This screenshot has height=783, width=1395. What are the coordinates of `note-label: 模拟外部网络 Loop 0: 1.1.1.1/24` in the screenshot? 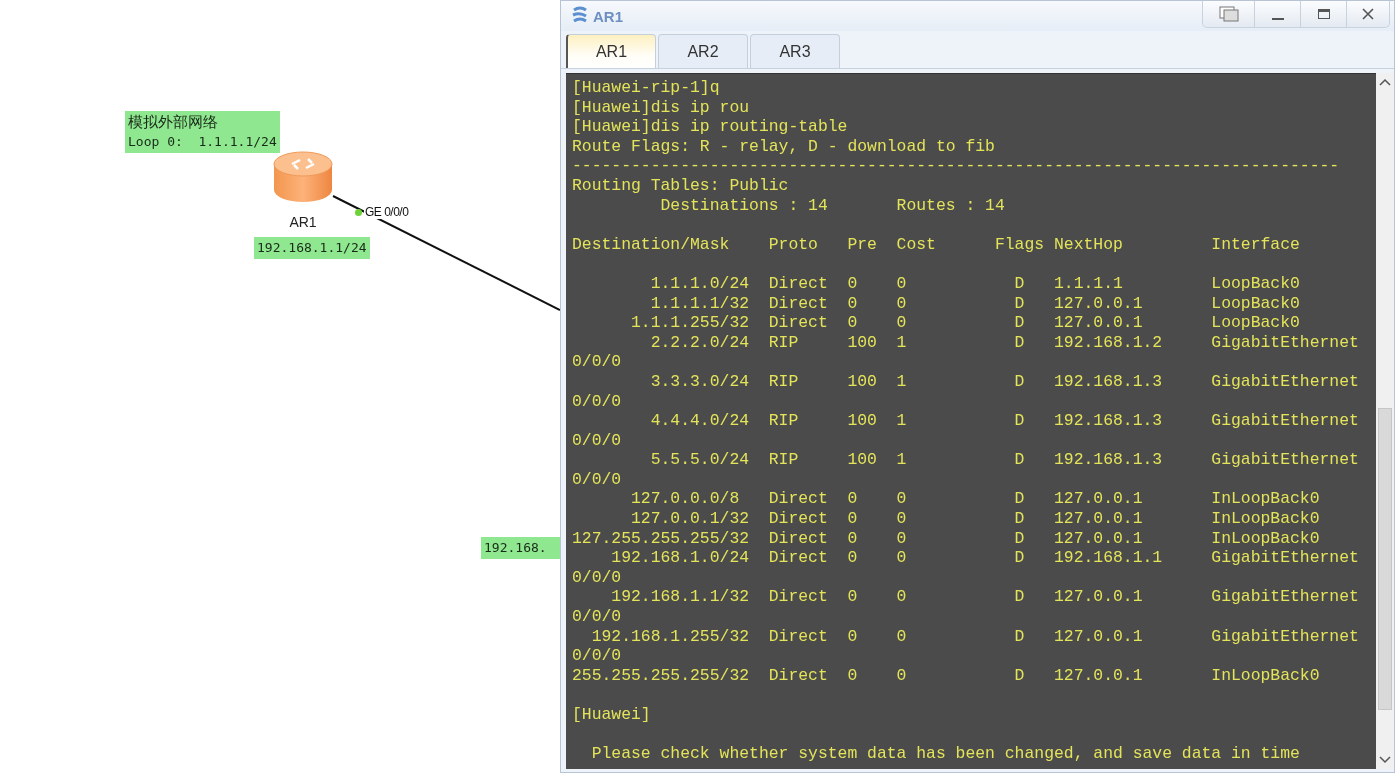 It's located at (202, 132).